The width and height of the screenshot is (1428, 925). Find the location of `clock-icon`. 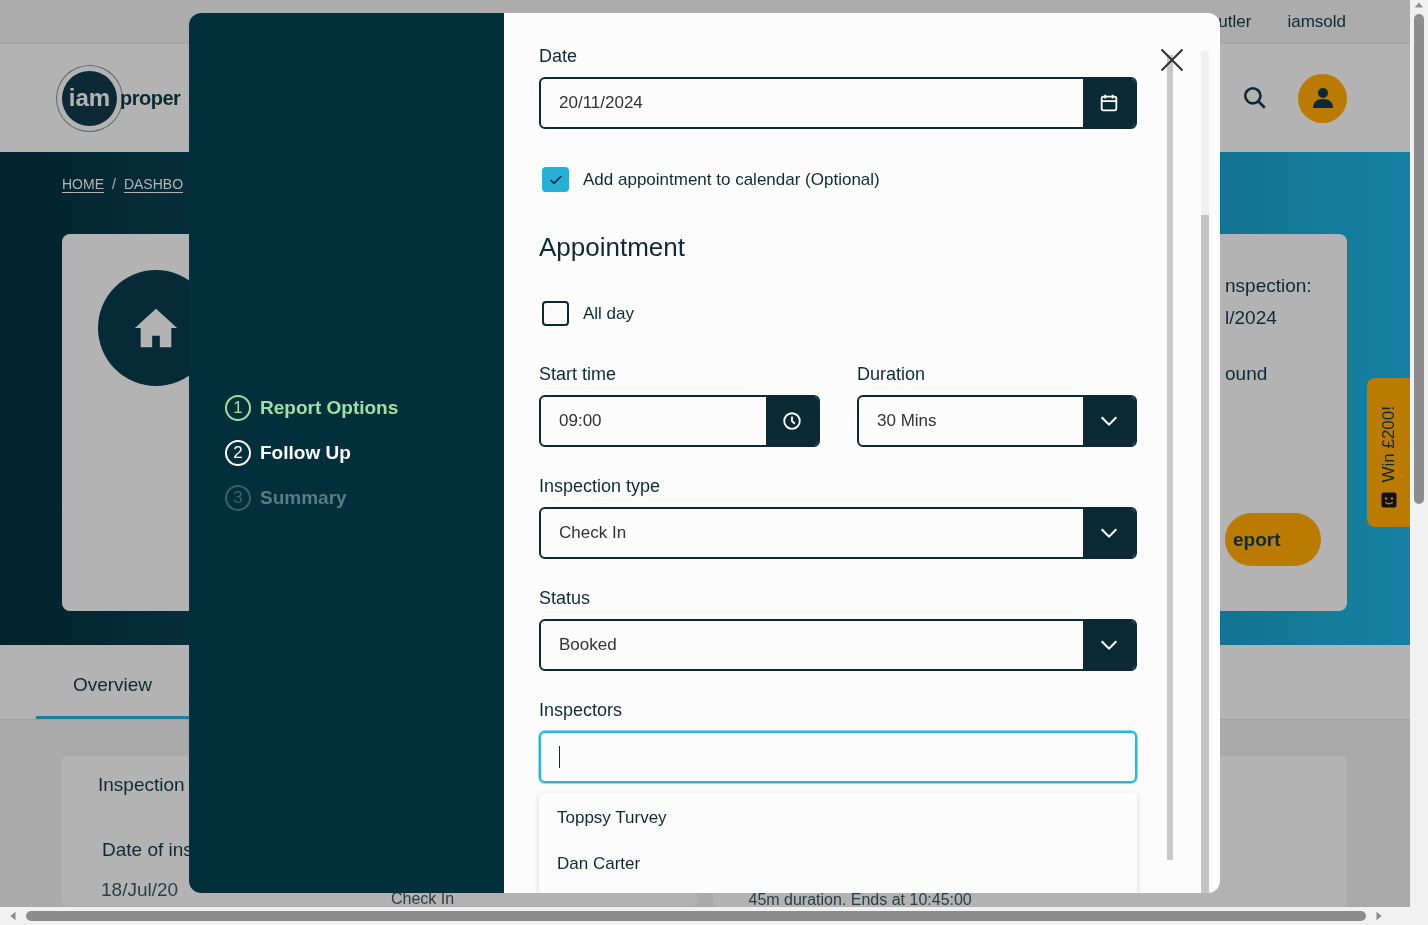

clock-icon is located at coordinates (792, 421).